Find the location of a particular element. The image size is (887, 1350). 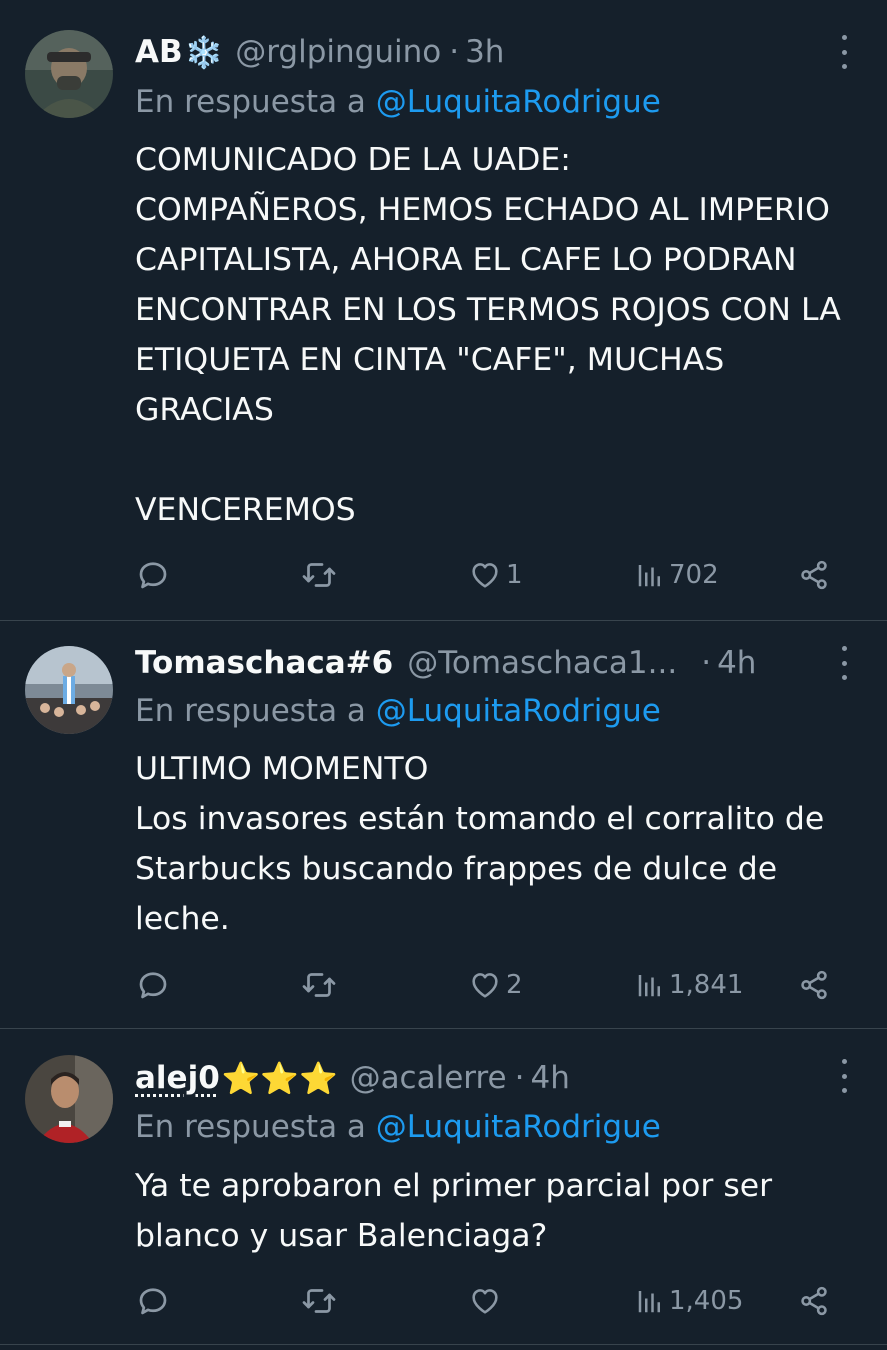

views-button: 1,841 is located at coordinates (689, 985).